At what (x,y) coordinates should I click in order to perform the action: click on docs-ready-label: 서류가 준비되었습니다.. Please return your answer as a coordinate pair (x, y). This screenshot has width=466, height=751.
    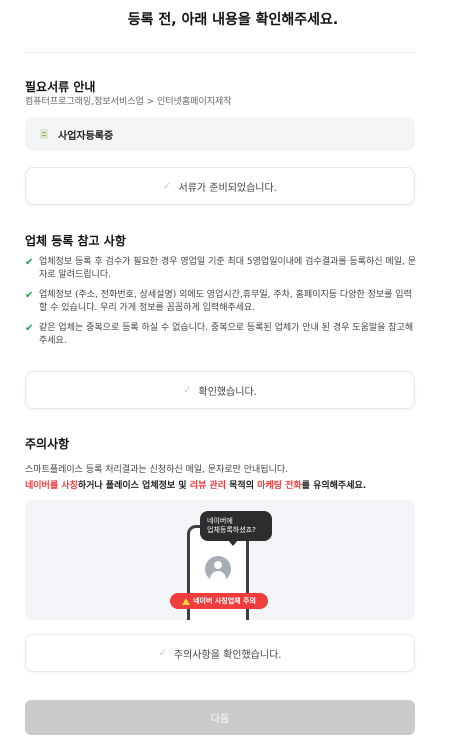
    Looking at the image, I should click on (227, 188).